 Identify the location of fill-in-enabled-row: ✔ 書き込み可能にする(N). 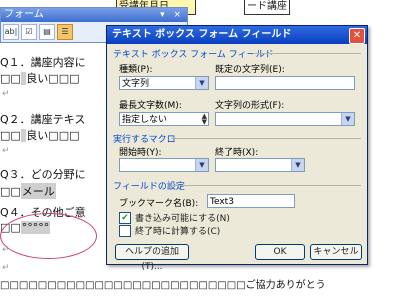
(174, 217).